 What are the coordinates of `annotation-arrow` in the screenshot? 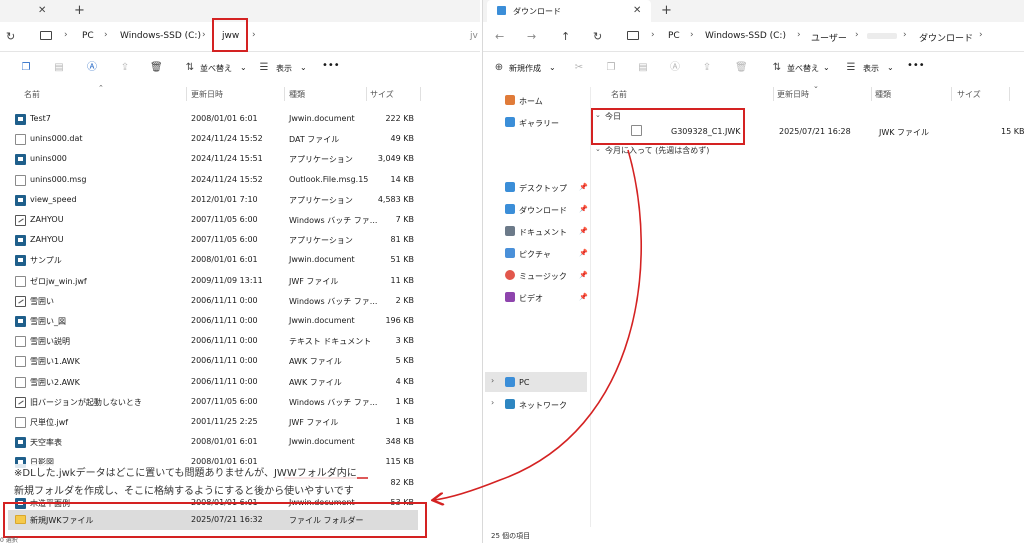 It's located at (538, 324).